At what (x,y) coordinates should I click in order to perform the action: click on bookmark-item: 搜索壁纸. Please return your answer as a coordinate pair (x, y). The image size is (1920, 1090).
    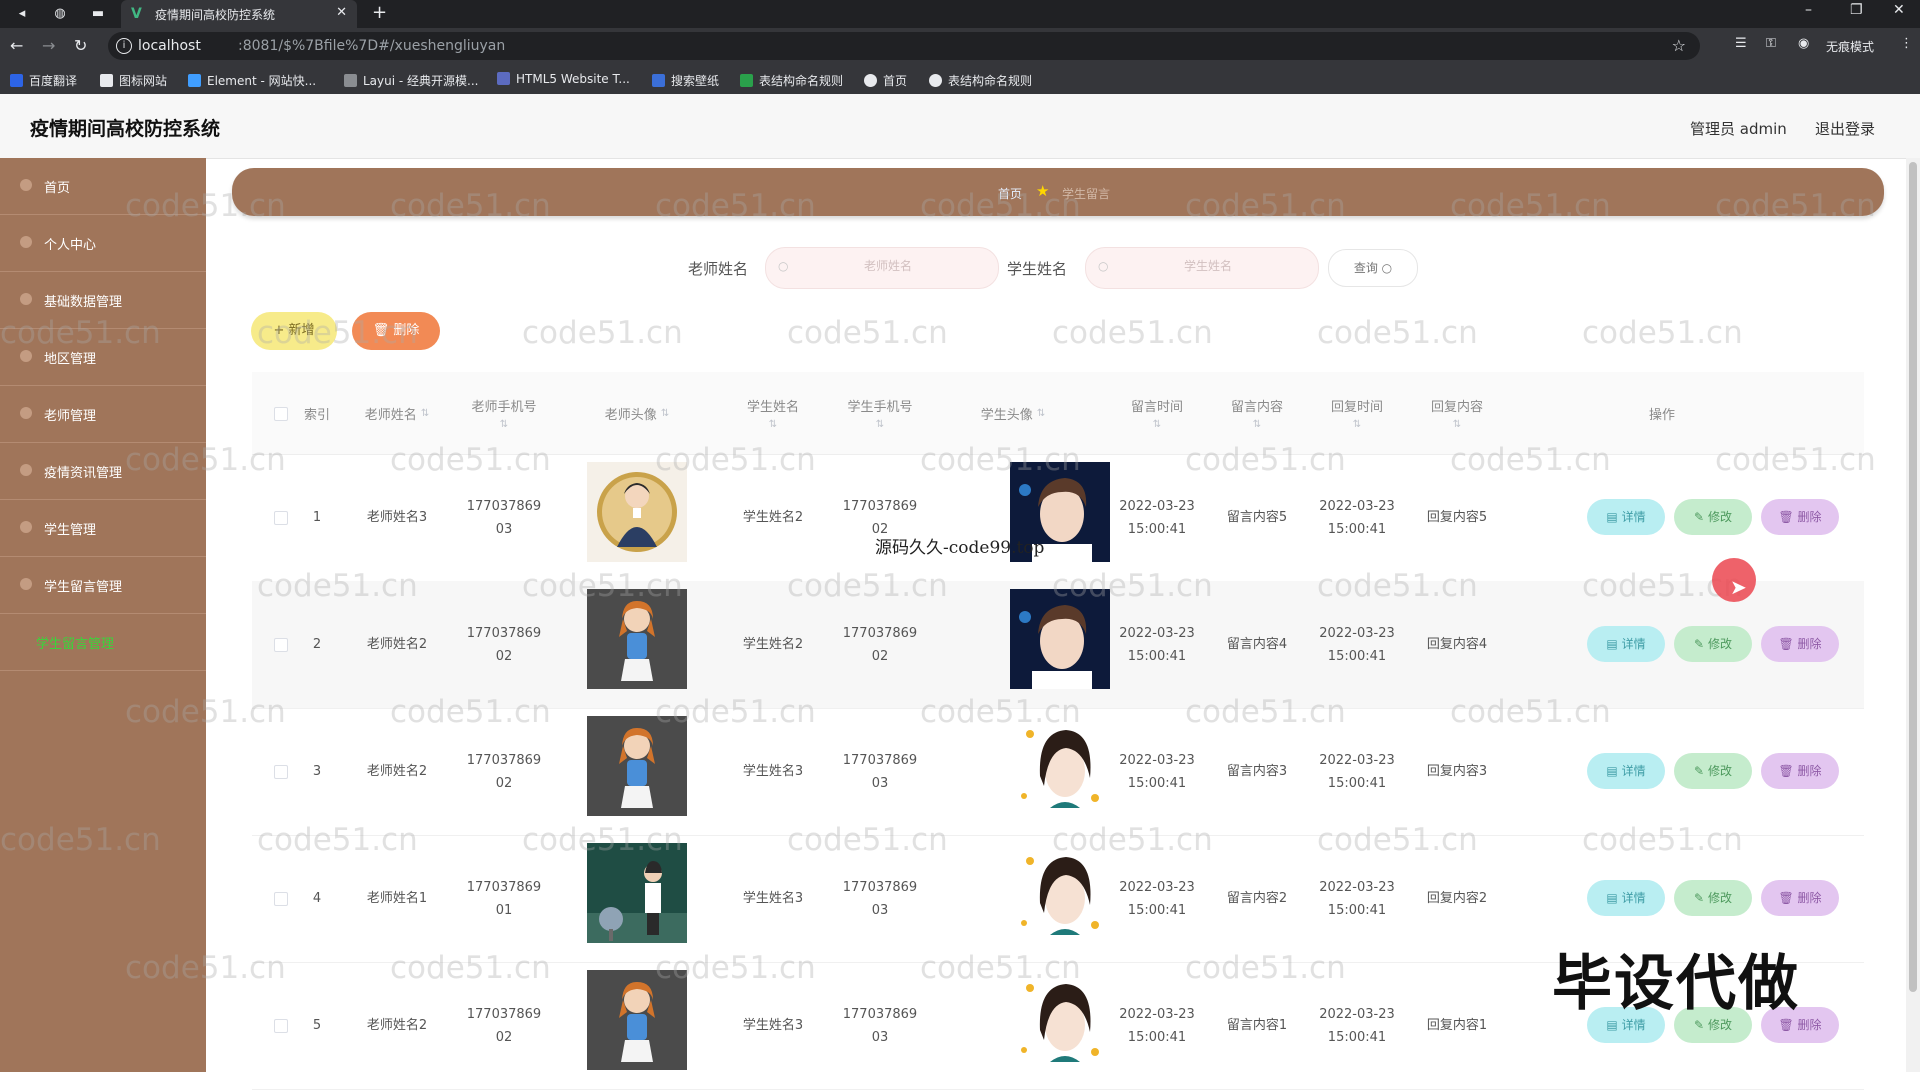
    Looking at the image, I should click on (685, 80).